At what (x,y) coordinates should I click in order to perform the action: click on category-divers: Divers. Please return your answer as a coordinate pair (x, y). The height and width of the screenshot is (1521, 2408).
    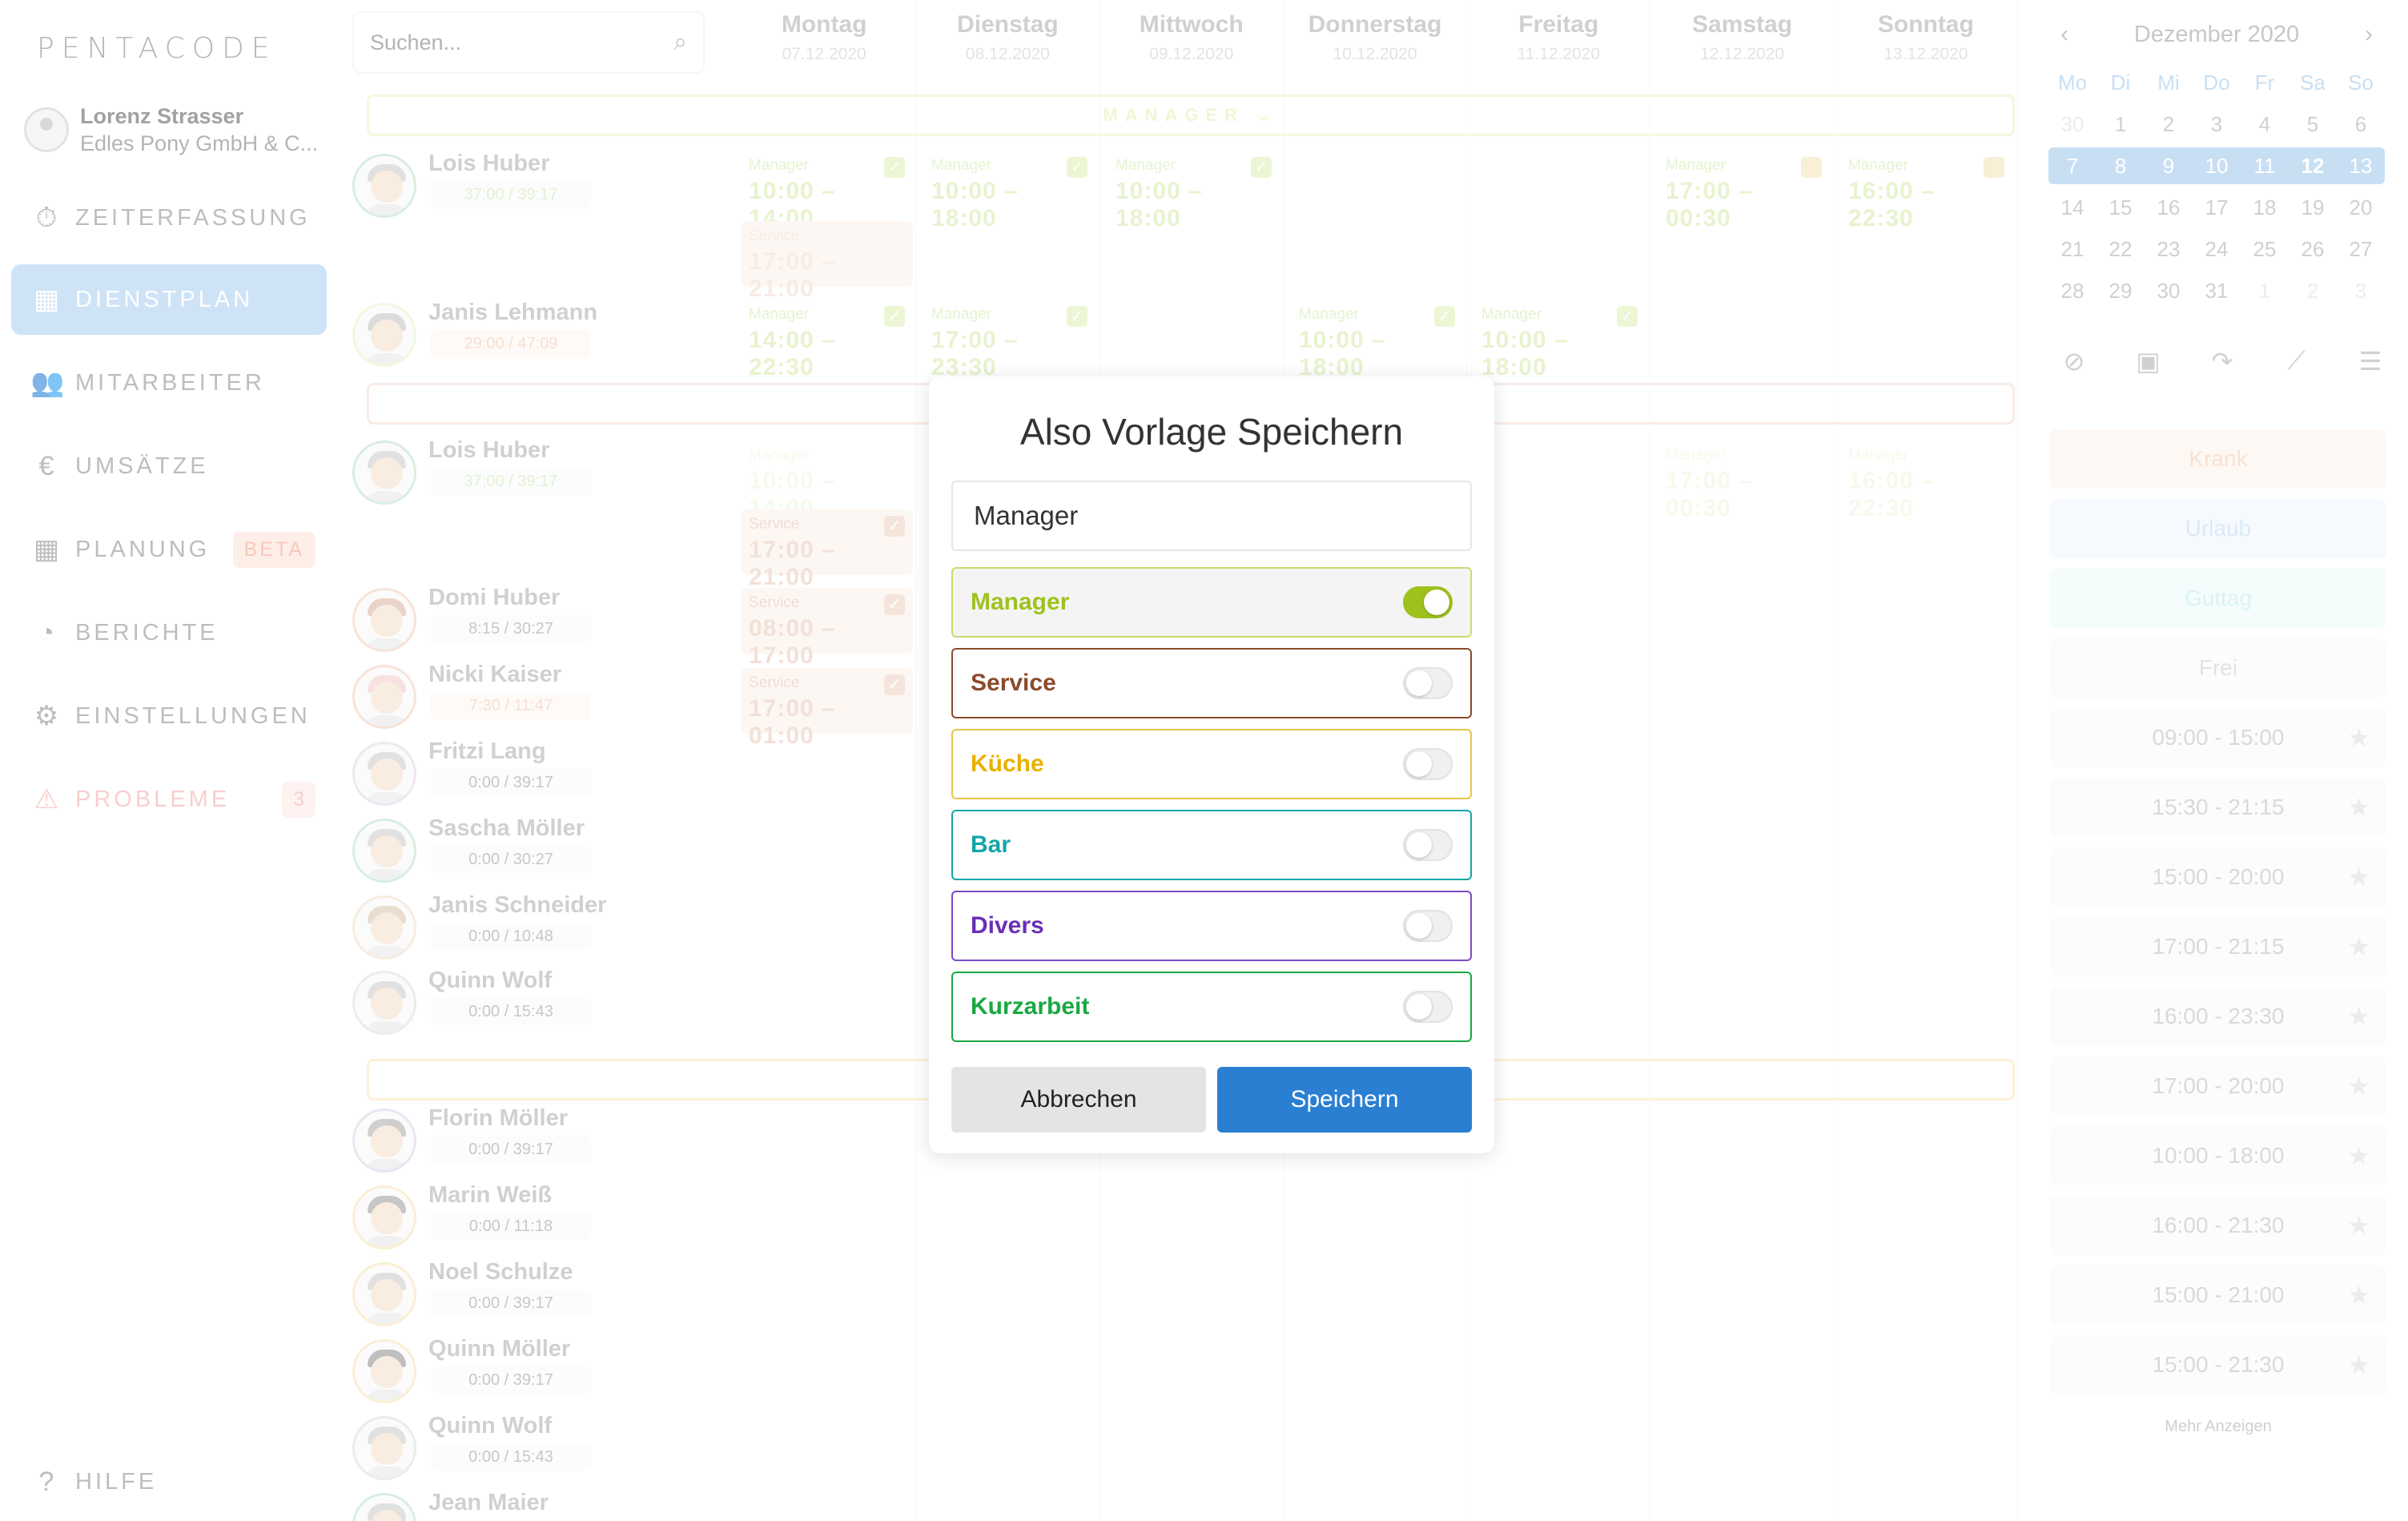
    Looking at the image, I should click on (1211, 926).